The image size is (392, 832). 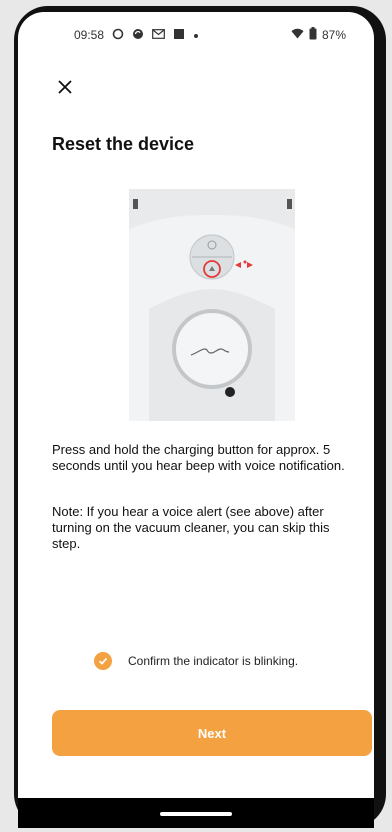 I want to click on confirm-row: Confirm the indicator is blinking., so click(x=196, y=661).